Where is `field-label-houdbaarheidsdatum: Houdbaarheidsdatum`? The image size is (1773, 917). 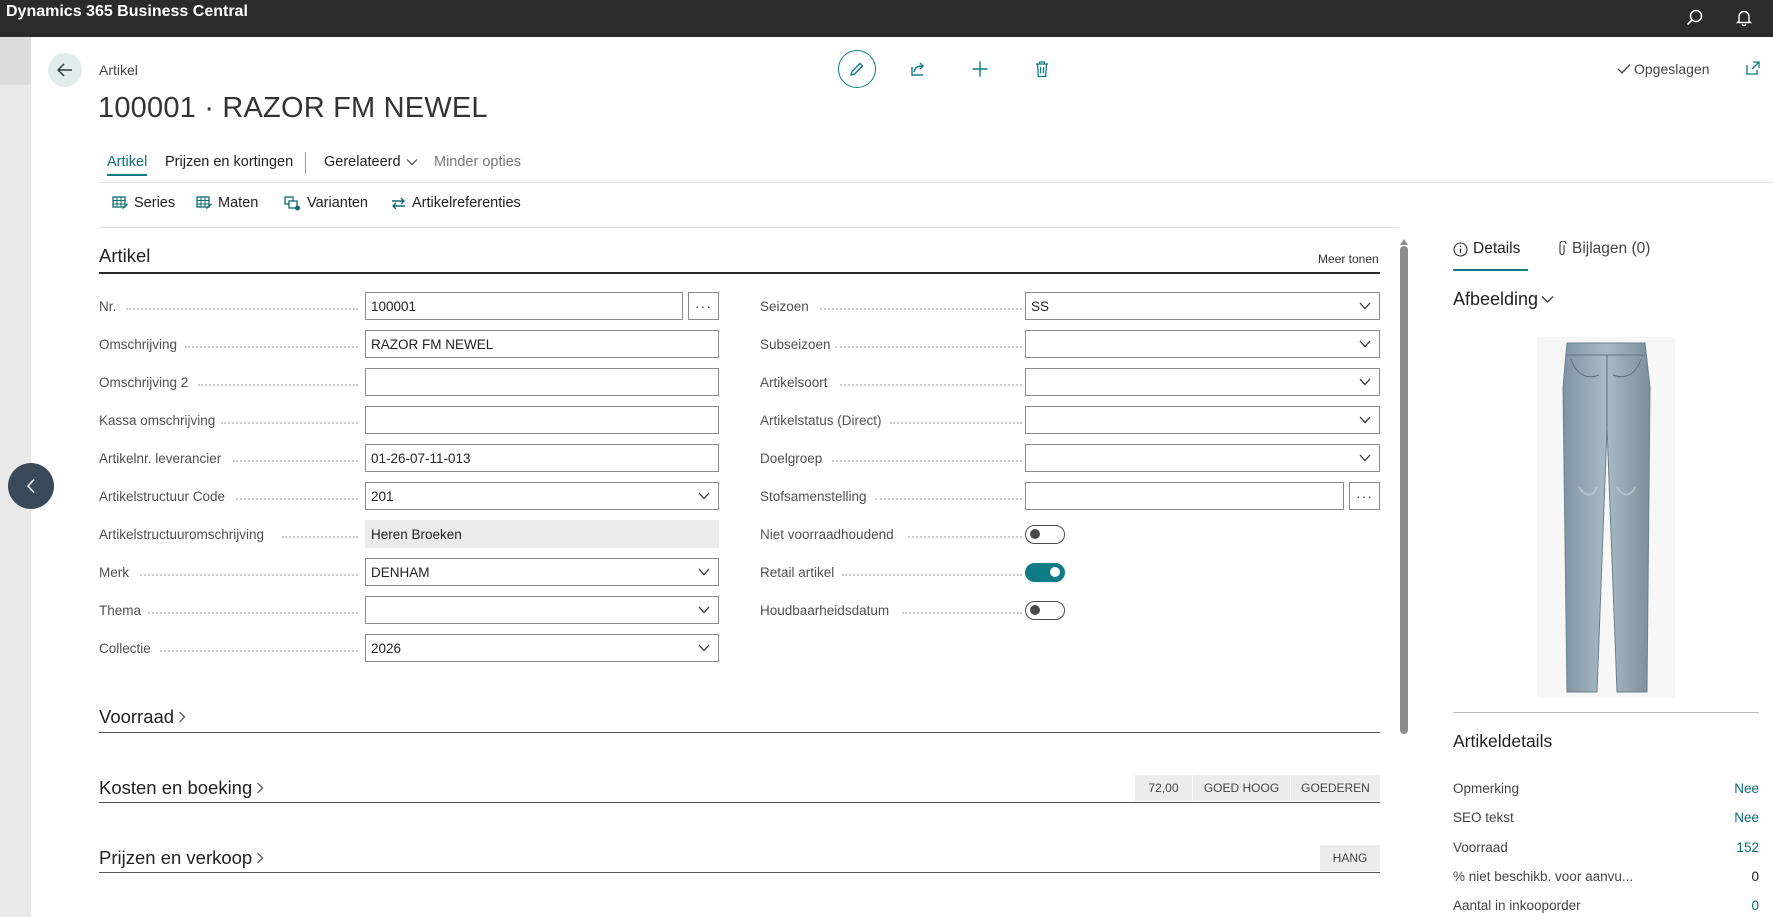 field-label-houdbaarheidsdatum: Houdbaarheidsdatum is located at coordinates (825, 610).